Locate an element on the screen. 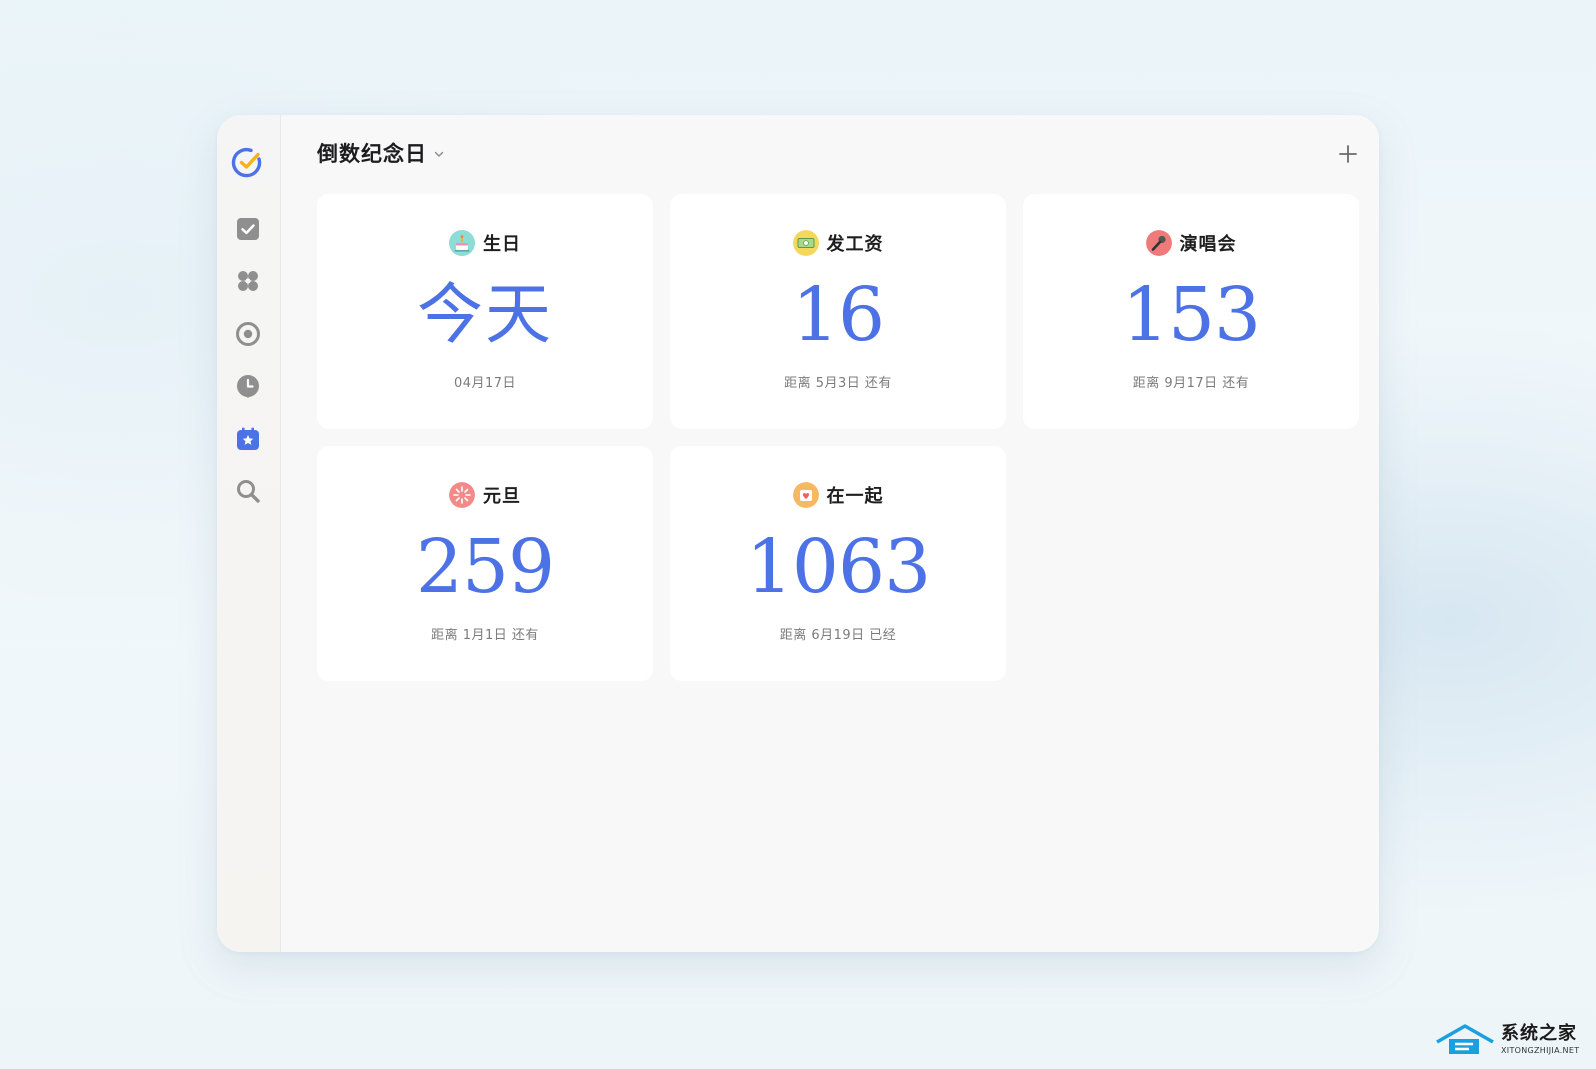  page-title: 倒数纪念日 is located at coordinates (372, 154).